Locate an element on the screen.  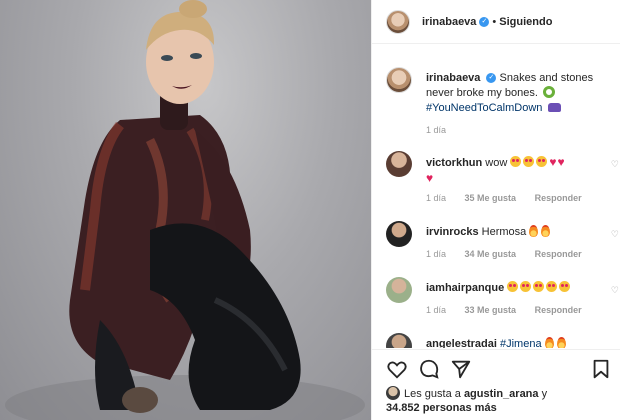
comment-meta: 1 día 34 Me gusta Responder is located at coordinates (504, 254).